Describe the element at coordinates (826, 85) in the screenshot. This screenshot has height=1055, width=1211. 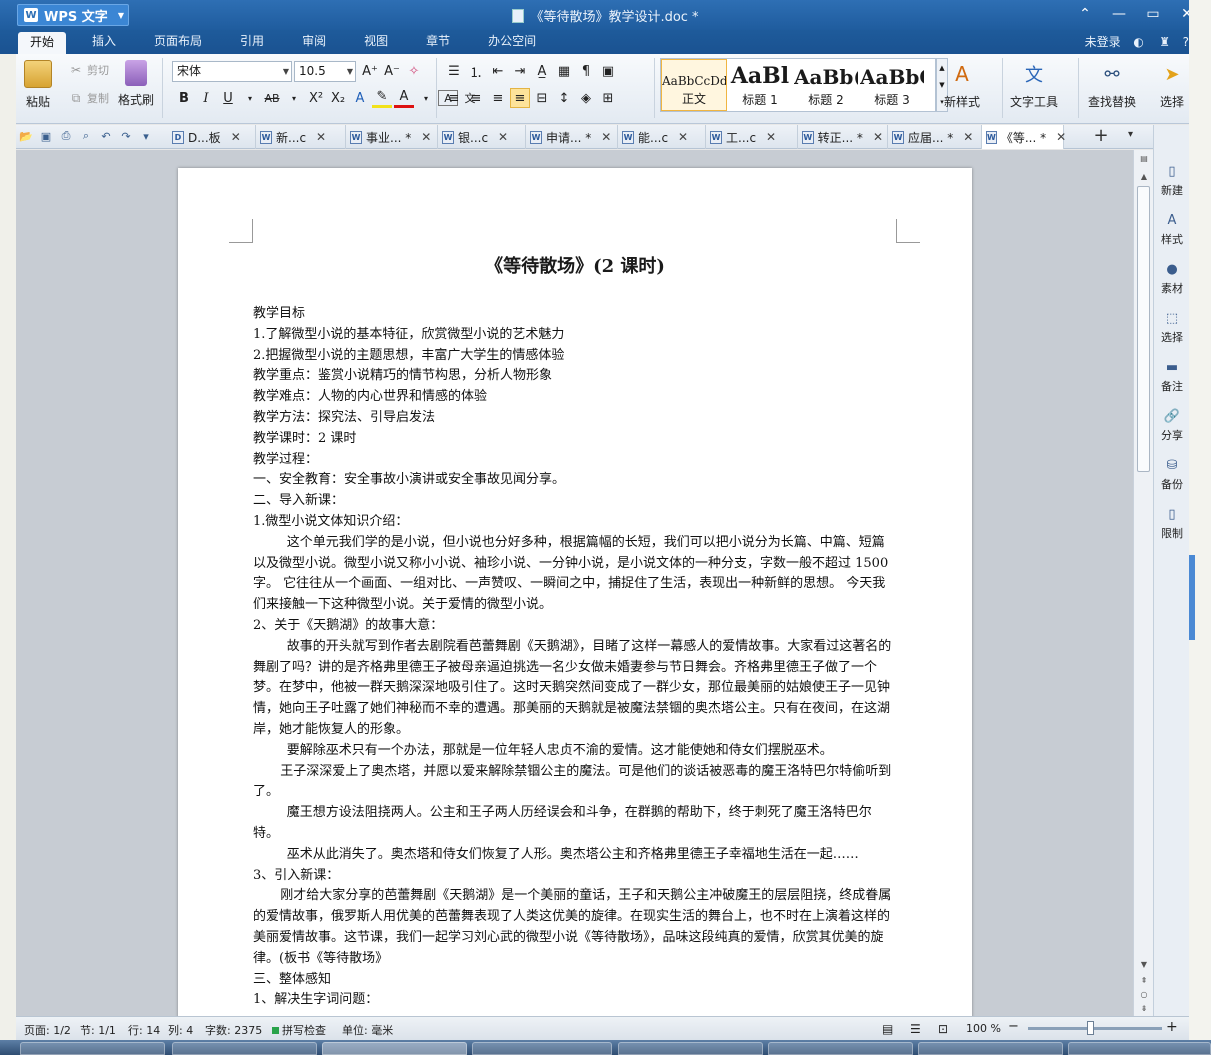
I see `style-item: AaBb(标题 2` at that location.